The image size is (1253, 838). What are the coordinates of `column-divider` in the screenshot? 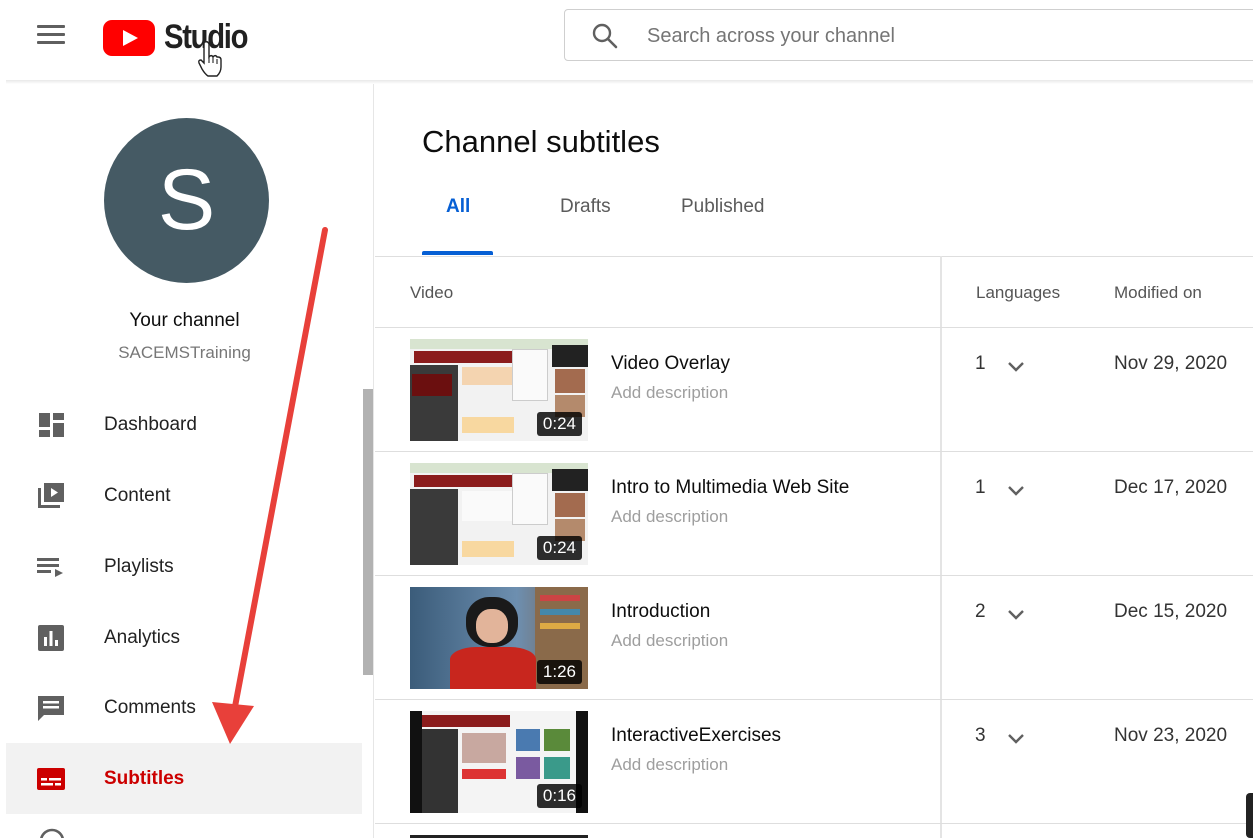 It's located at (941, 547).